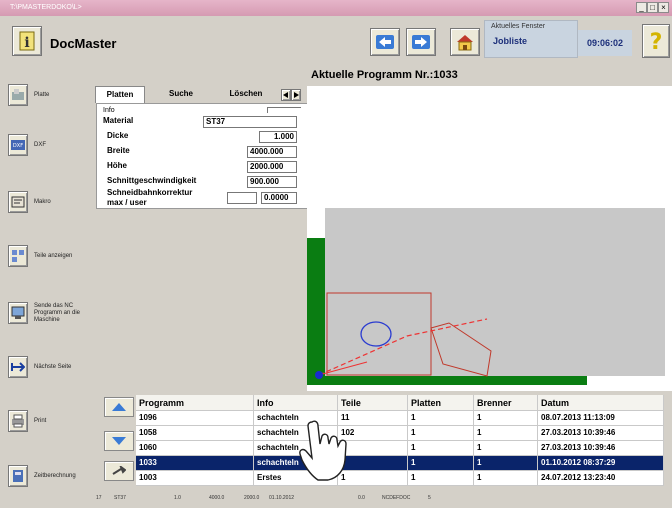 The image size is (672, 508). What do you see at coordinates (42, 201) in the screenshot?
I see `sidebar-item-label: Makro` at bounding box center [42, 201].